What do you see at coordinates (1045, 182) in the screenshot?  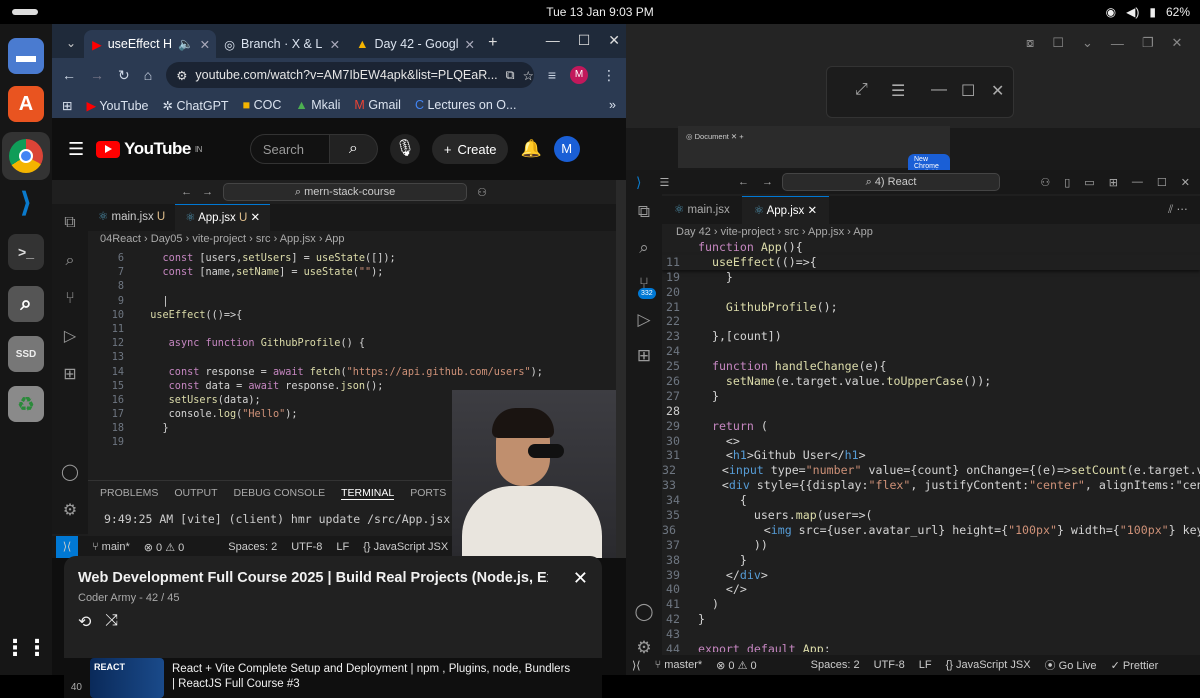 I see `copilot-icon: ⚇` at bounding box center [1045, 182].